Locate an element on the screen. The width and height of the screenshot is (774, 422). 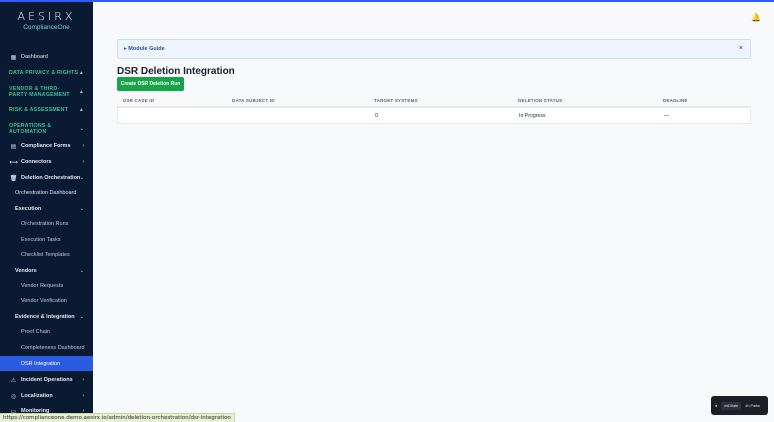
sidebar-item-connectors: ⟷ Connectors › is located at coordinates (46, 162).